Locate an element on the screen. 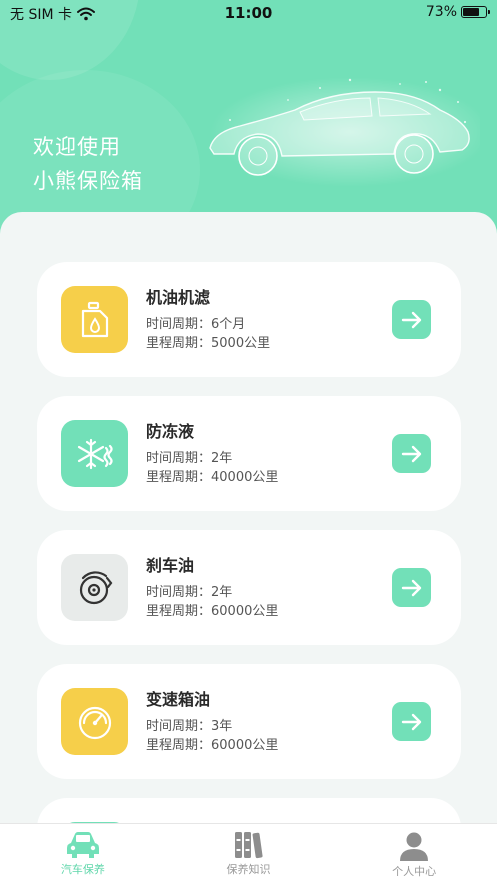 This screenshot has width=497, height=883. clock: 11:00 is located at coordinates (248, 13).